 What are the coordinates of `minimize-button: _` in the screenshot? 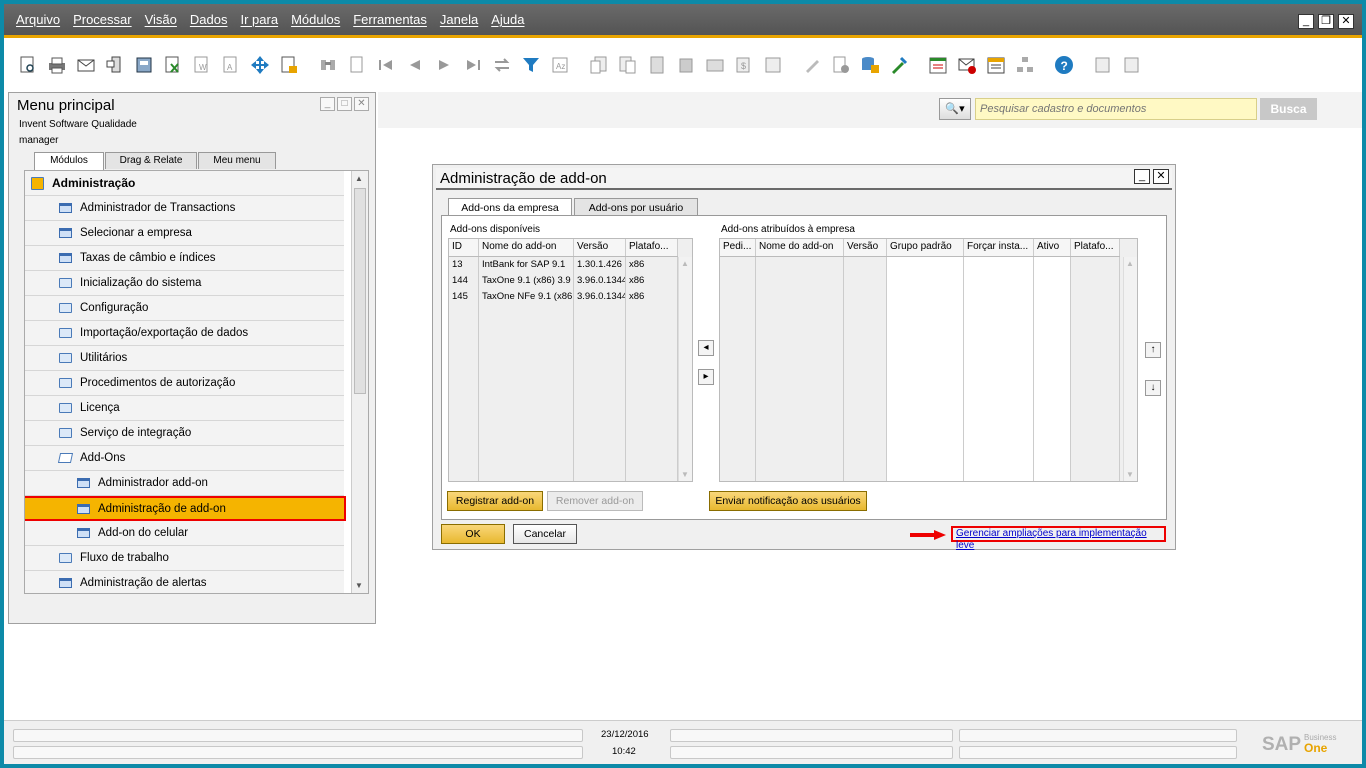 It's located at (1306, 21).